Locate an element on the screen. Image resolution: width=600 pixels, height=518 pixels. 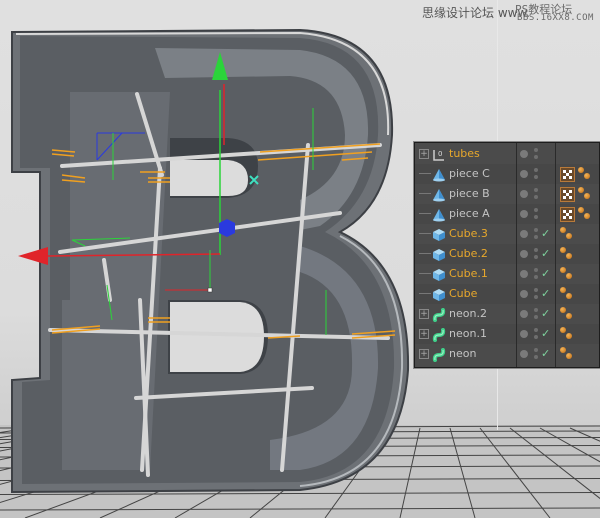
object-name: Cube.2 is located at coordinates (468, 254).